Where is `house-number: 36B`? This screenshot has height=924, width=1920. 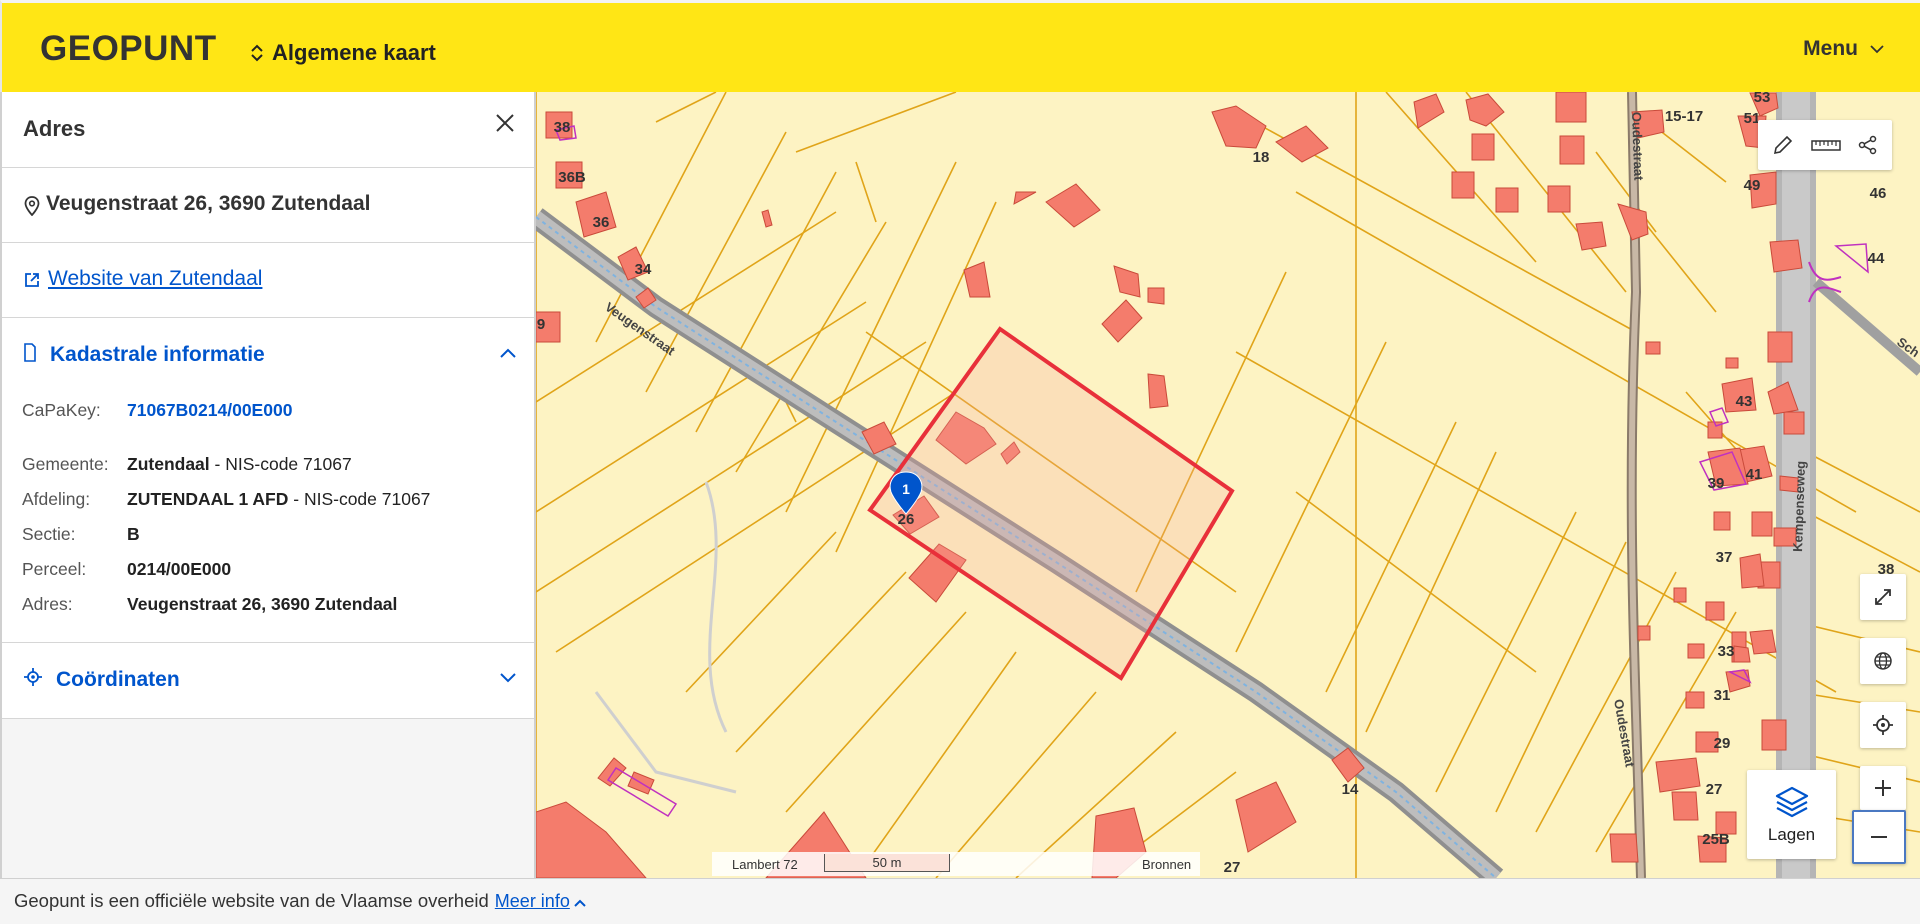 house-number: 36B is located at coordinates (572, 177).